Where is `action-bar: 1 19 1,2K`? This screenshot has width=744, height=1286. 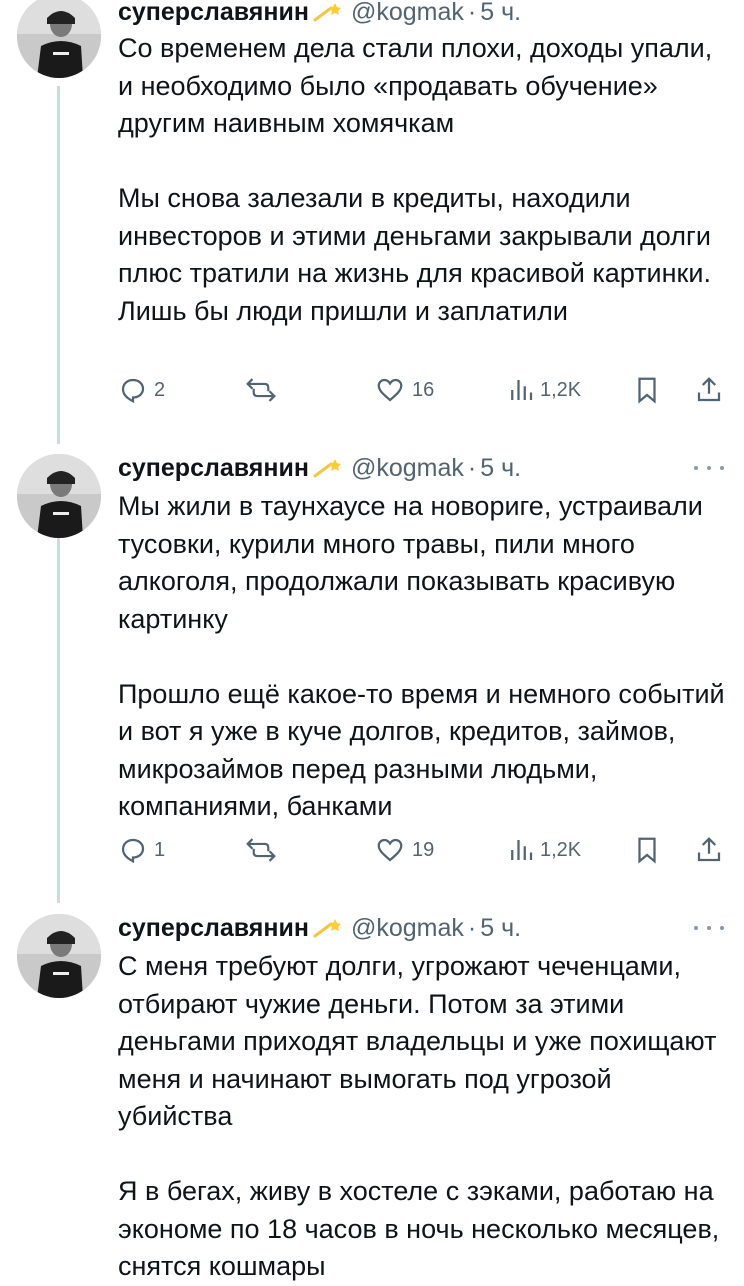 action-bar: 1 19 1,2K is located at coordinates (423, 850).